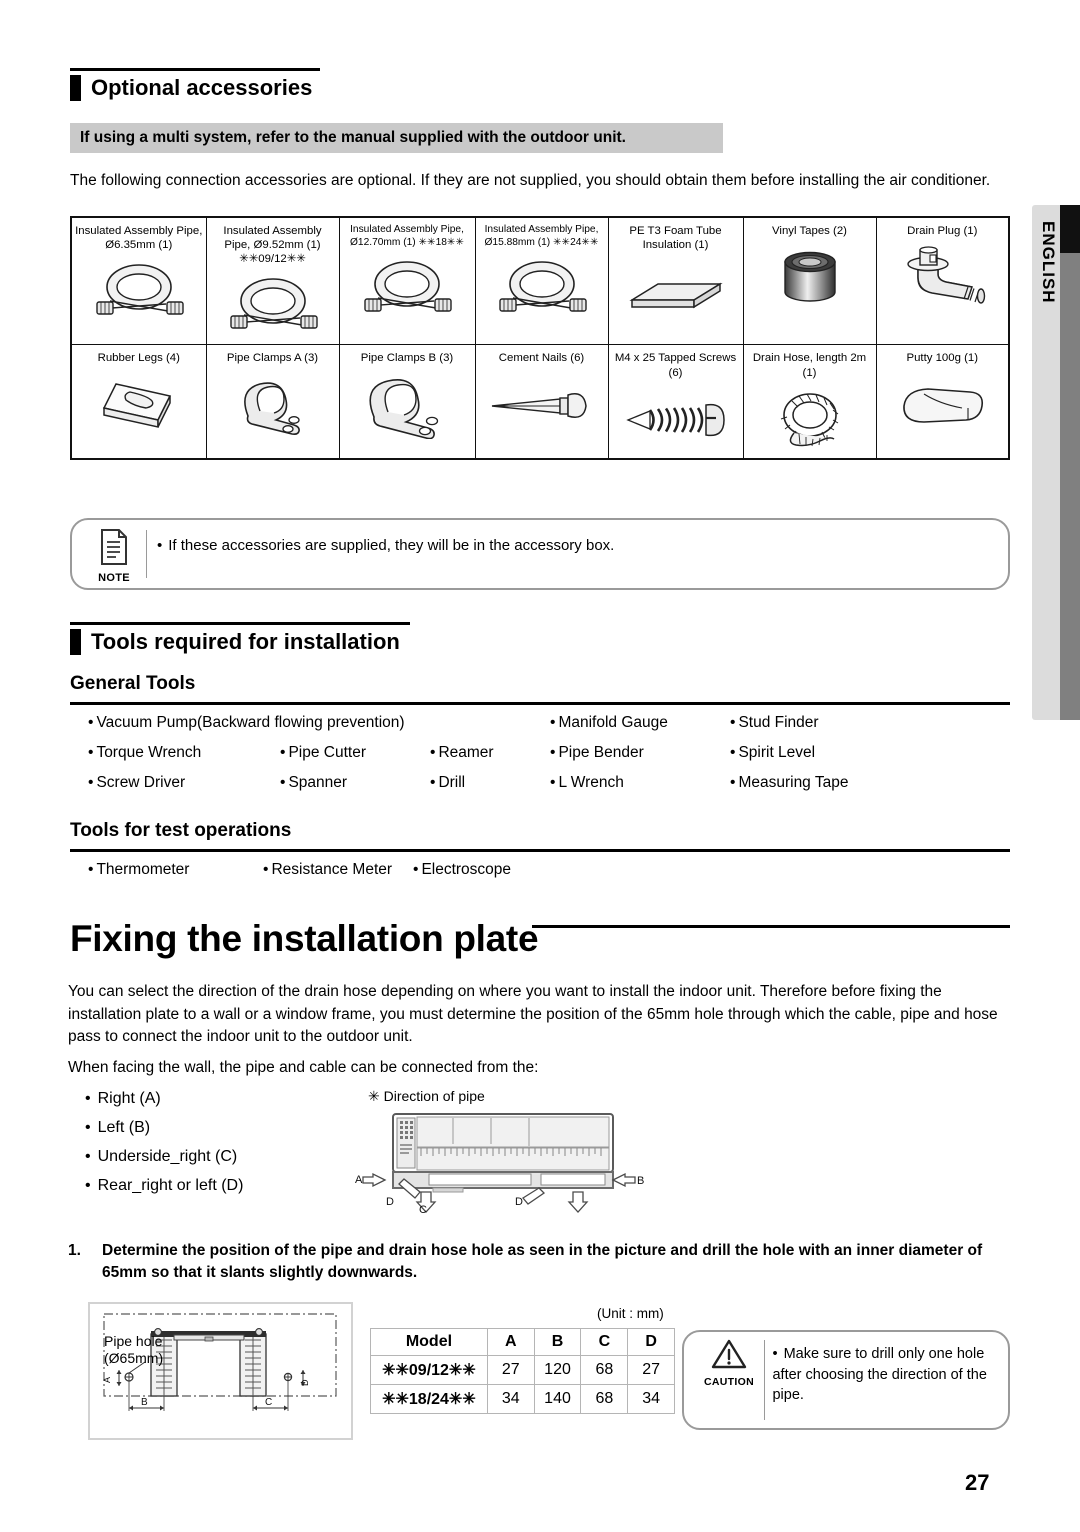 This screenshot has width=1080, height=1532. I want to click on accessory-cell: Cement Nails (6), so click(541, 402).